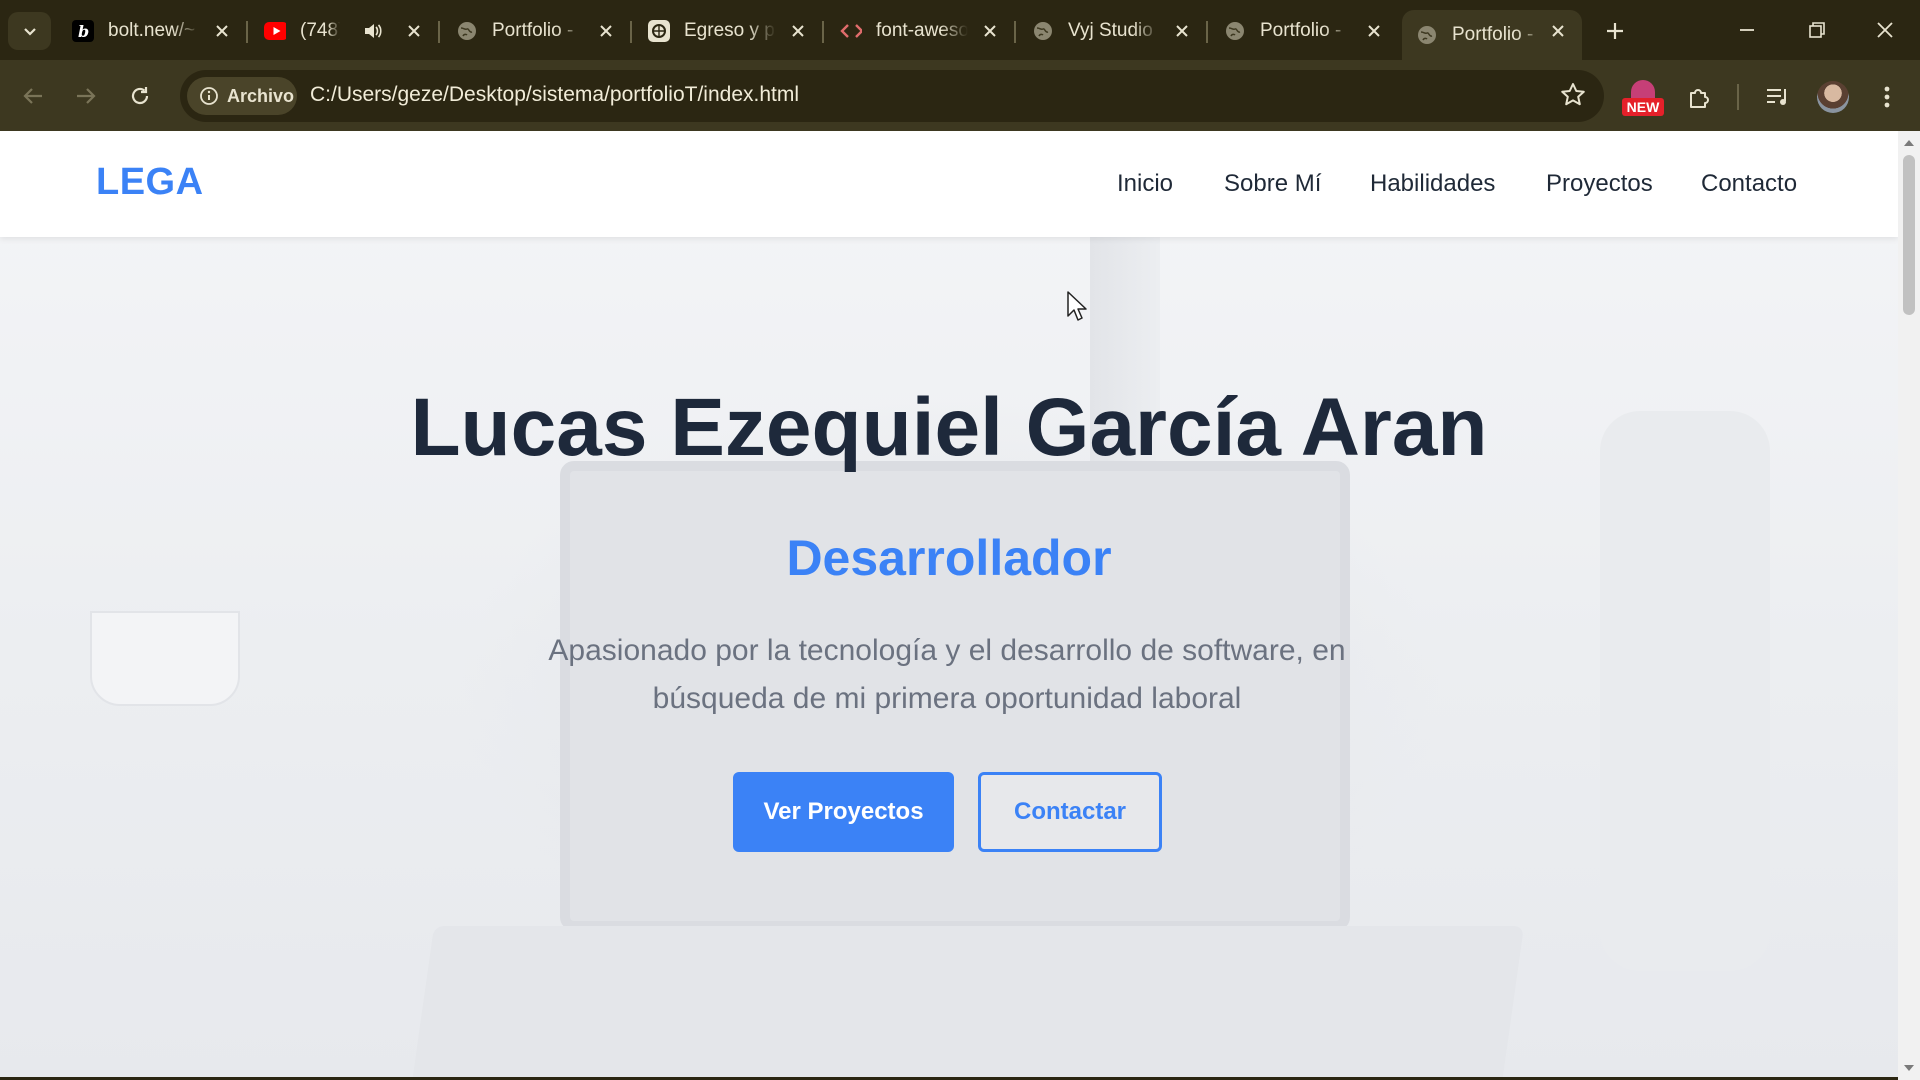  I want to click on extensions-button, so click(1700, 97).